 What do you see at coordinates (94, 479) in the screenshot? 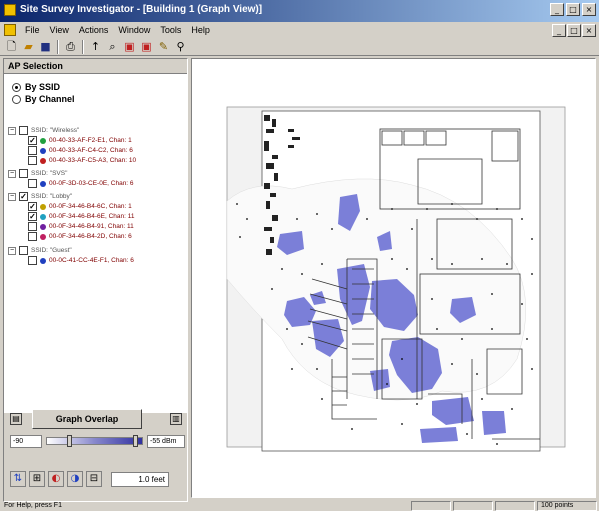
I see `measure-icon: ⊟` at bounding box center [94, 479].